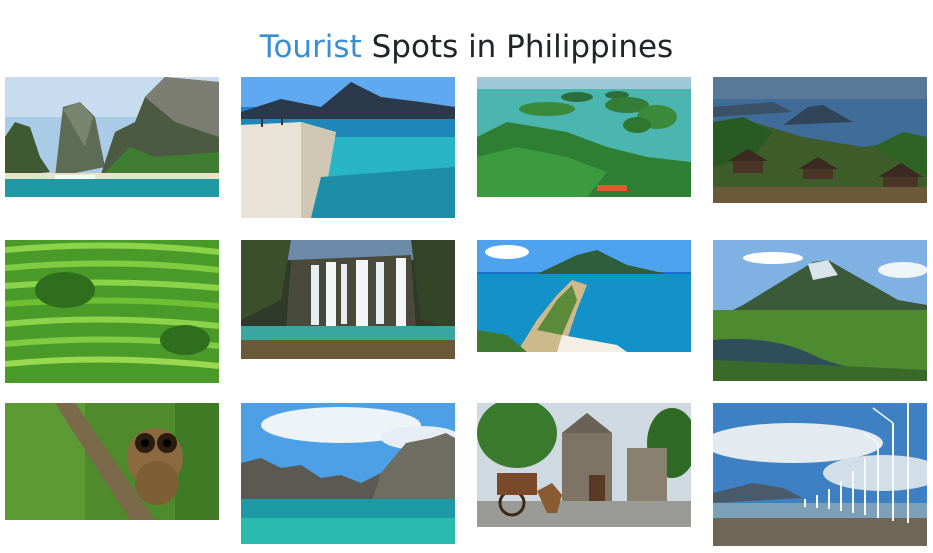 This screenshot has height=553, width=933. Describe the element at coordinates (310, 47) in the screenshot. I see `title-accent-word: Tourist` at that location.